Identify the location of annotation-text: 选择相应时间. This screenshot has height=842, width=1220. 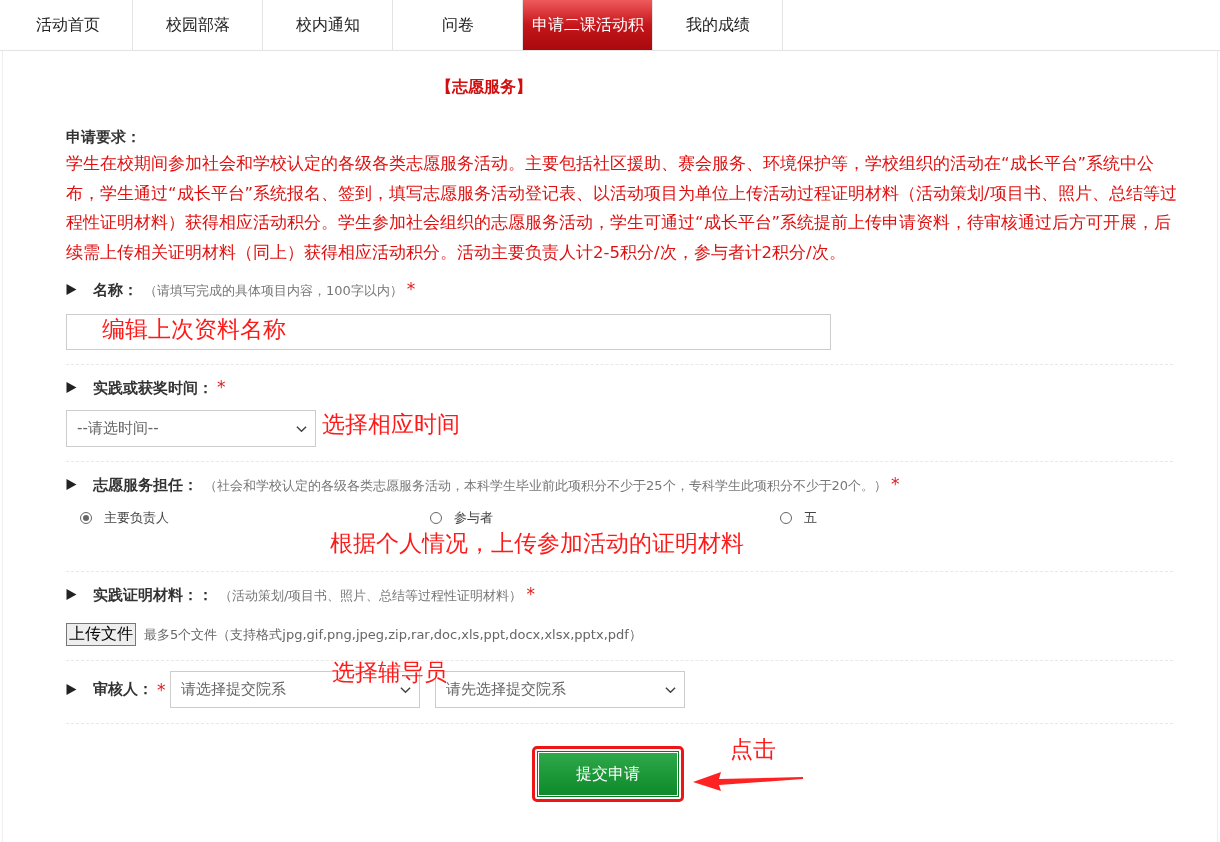
(391, 424).